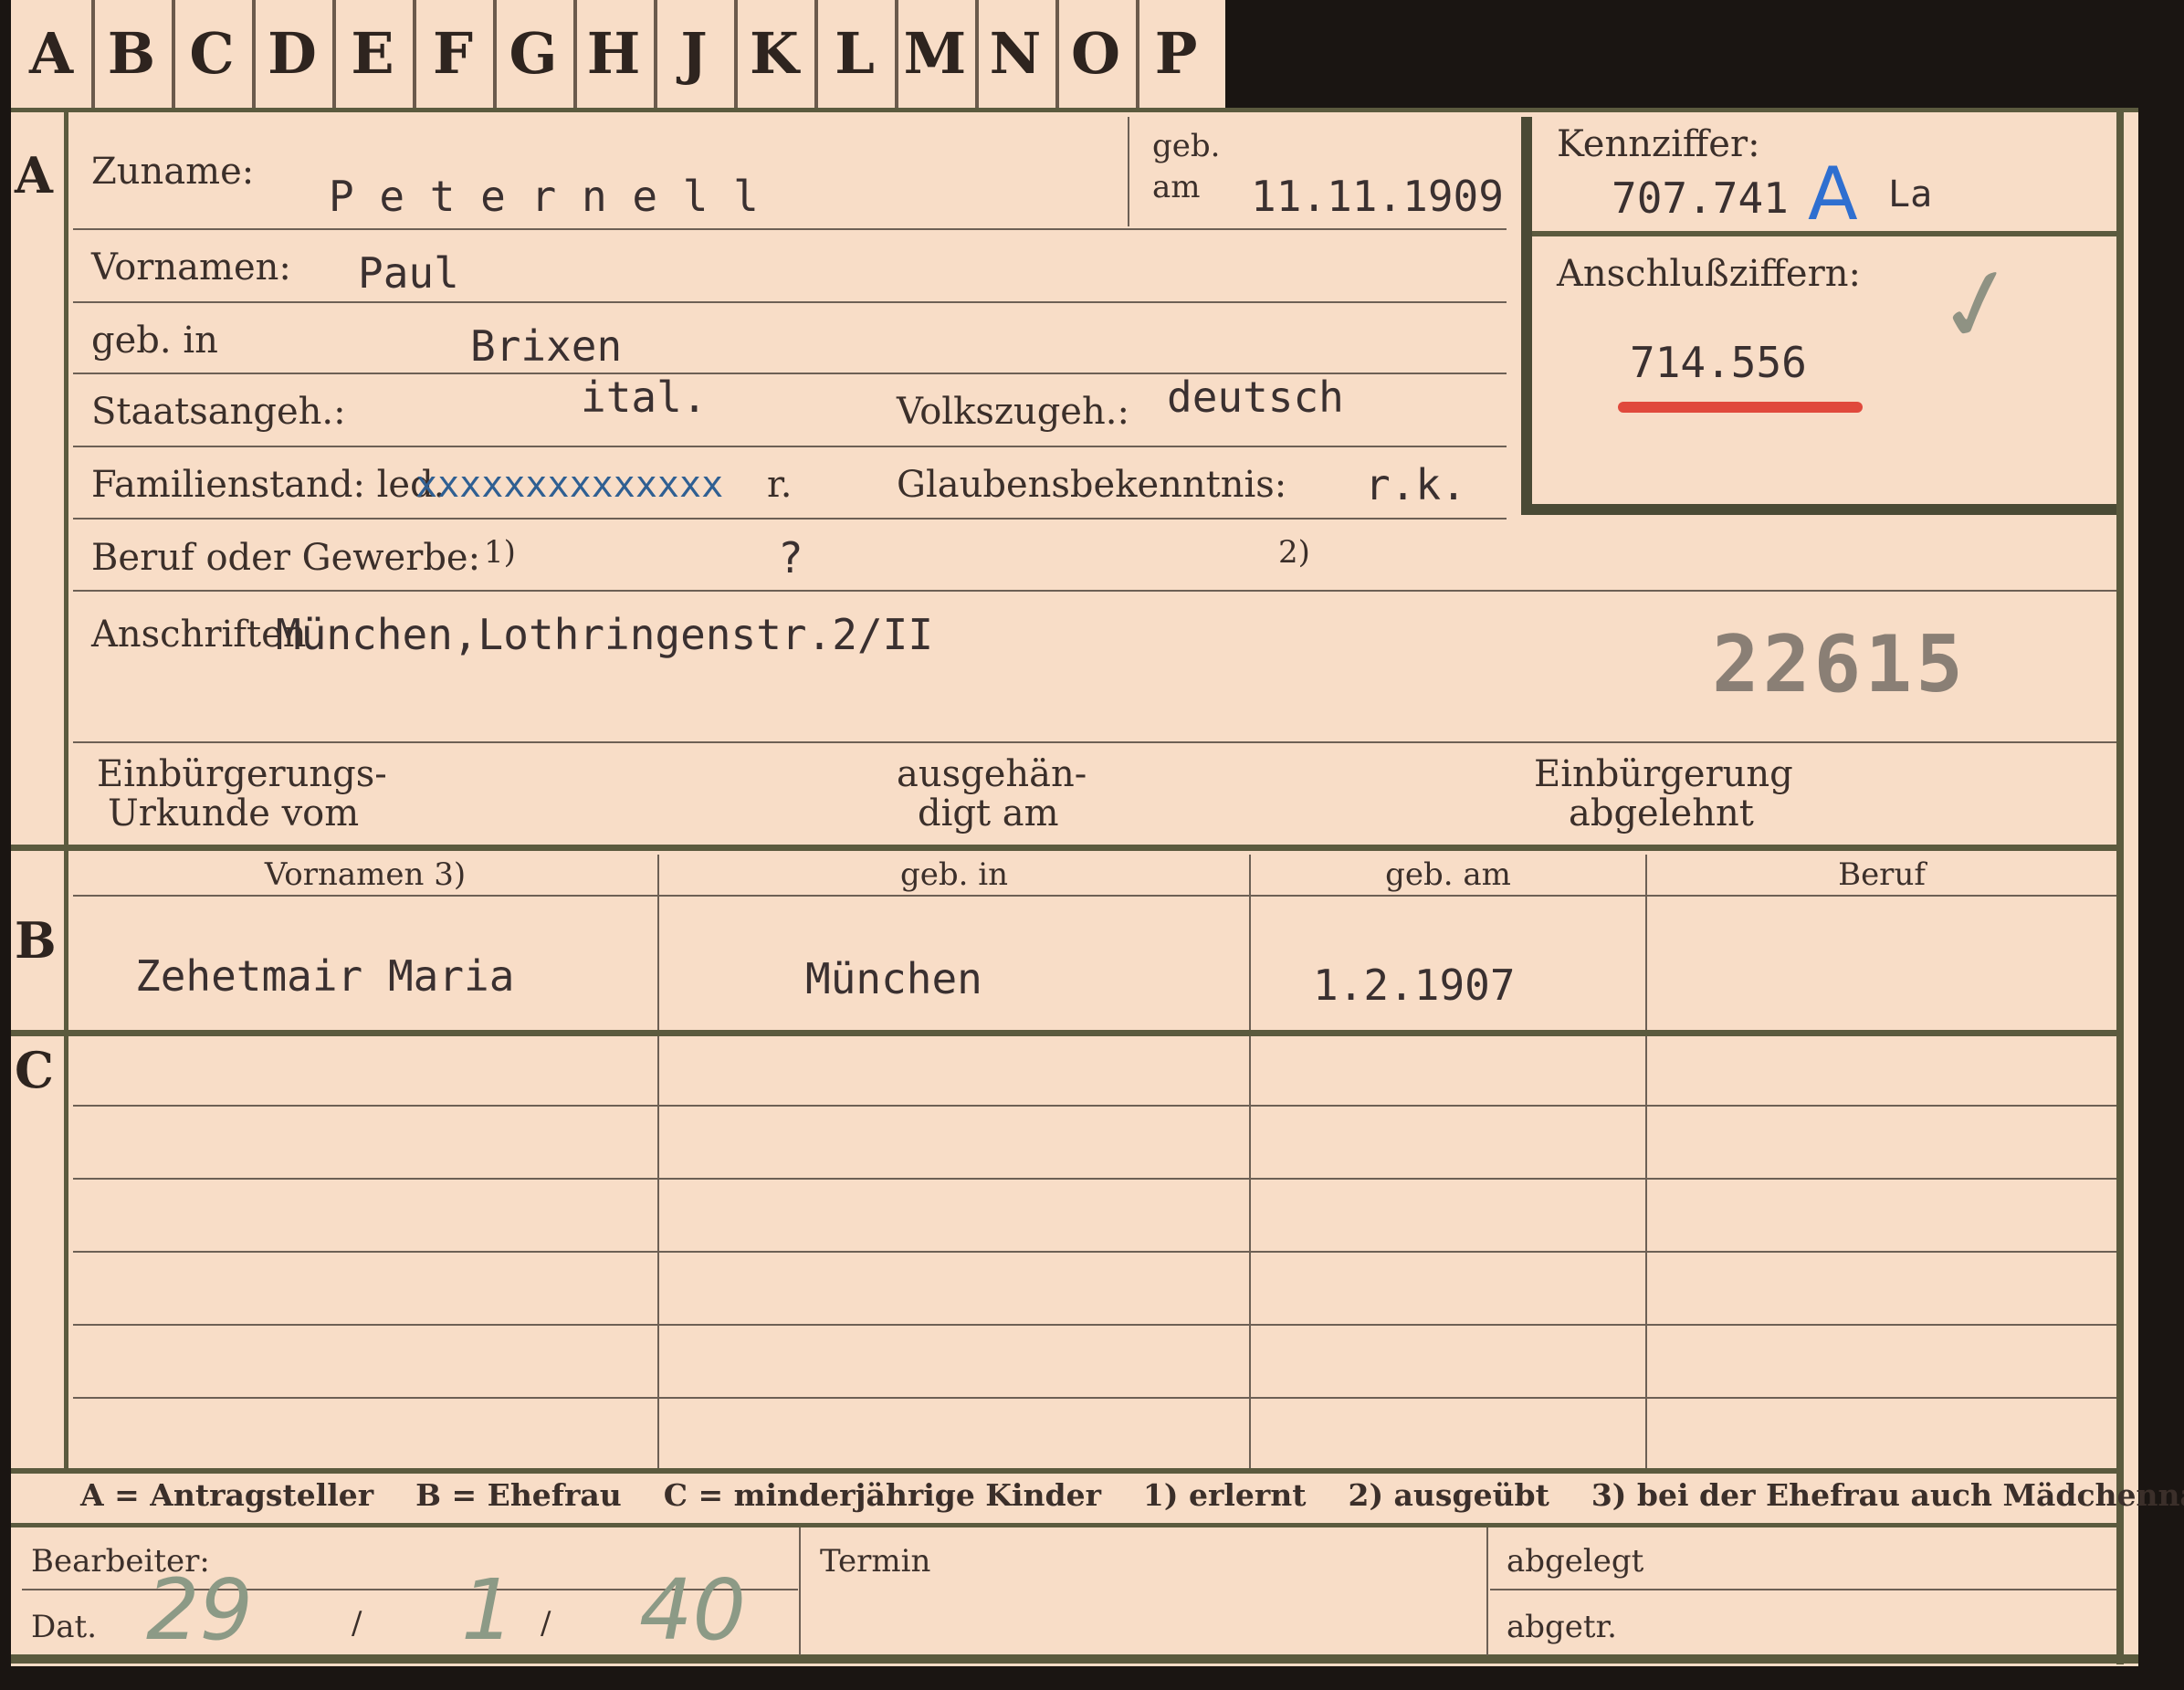  What do you see at coordinates (989, 814) in the screenshot?
I see `ausgehaendigt-label-2: digt am` at bounding box center [989, 814].